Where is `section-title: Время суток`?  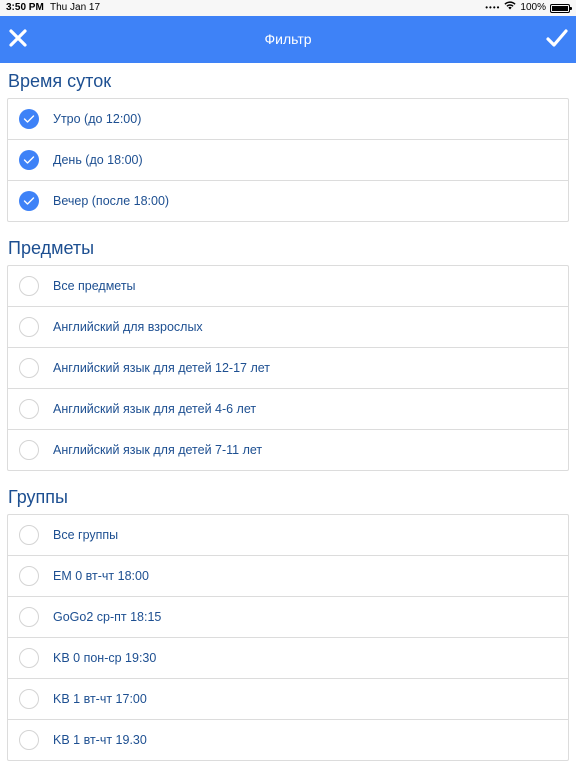 section-title: Время суток is located at coordinates (60, 81).